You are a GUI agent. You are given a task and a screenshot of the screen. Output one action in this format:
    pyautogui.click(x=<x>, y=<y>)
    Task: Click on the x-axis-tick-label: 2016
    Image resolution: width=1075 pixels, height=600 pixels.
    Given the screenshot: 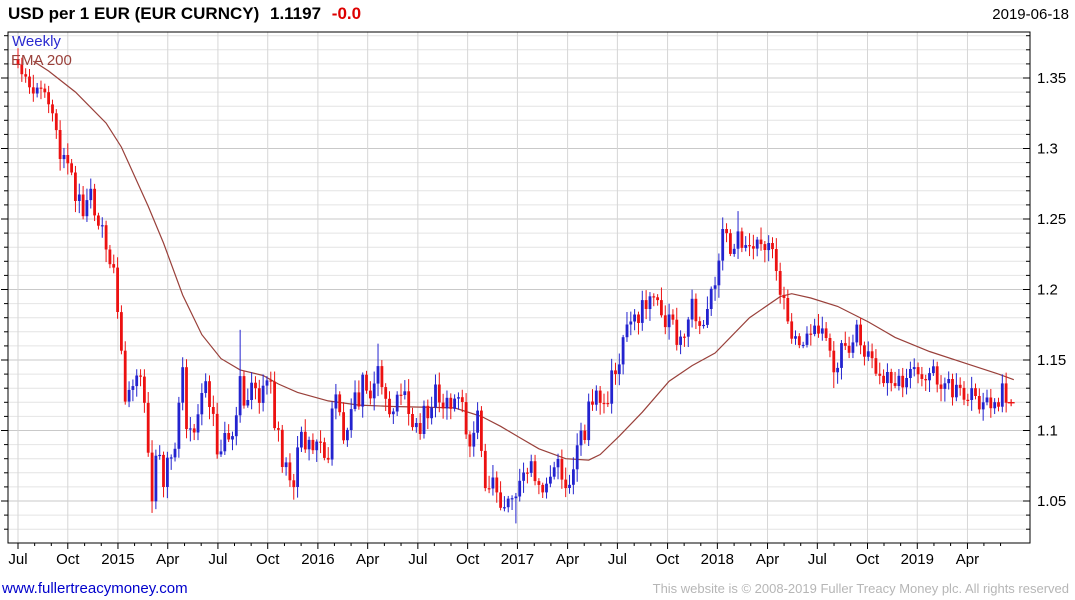 What is the action you would take?
    pyautogui.click(x=317, y=559)
    